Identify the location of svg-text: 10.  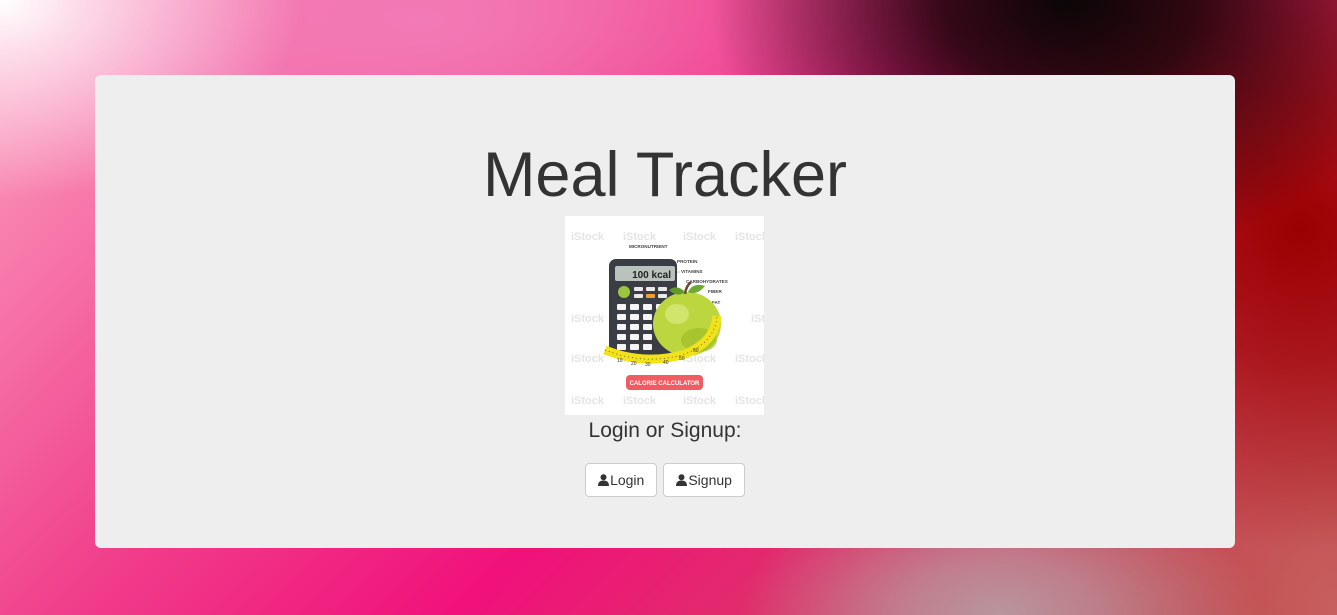
(620, 361).